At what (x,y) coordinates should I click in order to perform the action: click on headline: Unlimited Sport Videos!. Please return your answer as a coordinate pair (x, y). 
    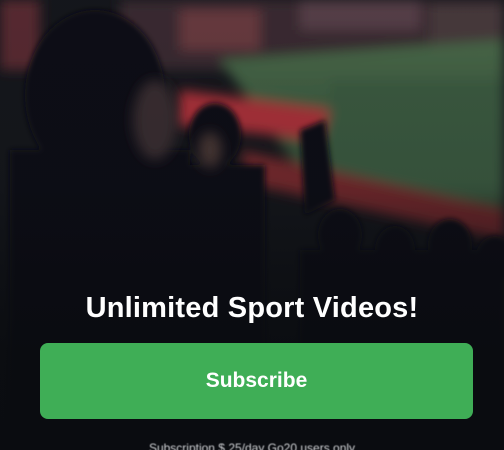
    Looking at the image, I should click on (252, 308).